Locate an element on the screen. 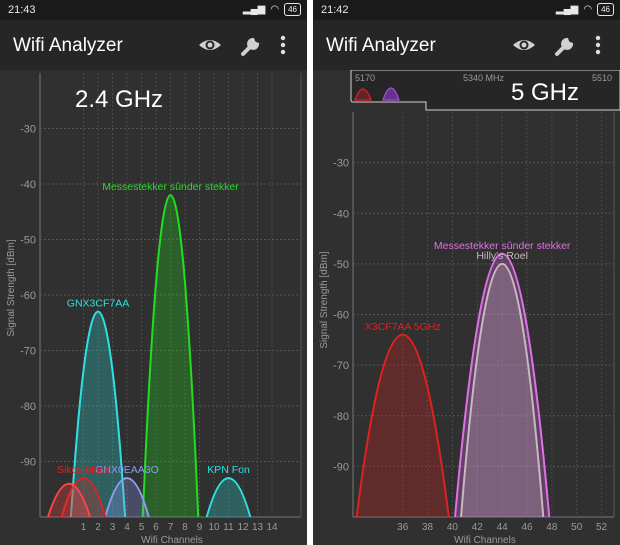 This screenshot has height=545, width=620. clock: 21:42 is located at coordinates (335, 10).